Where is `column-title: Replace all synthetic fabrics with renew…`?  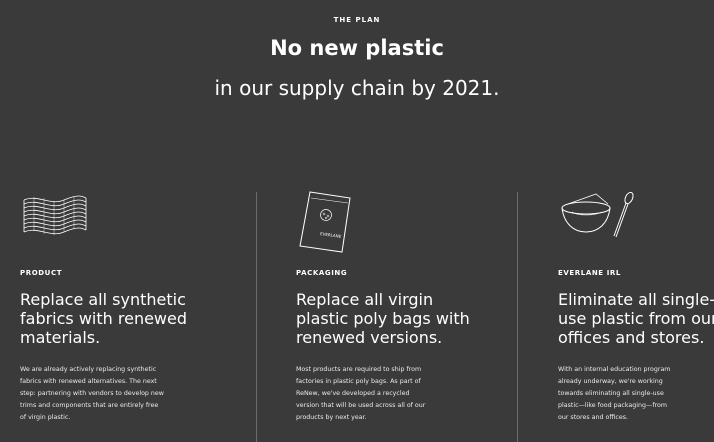 column-title: Replace all synthetic fabrics with renew… is located at coordinates (104, 318).